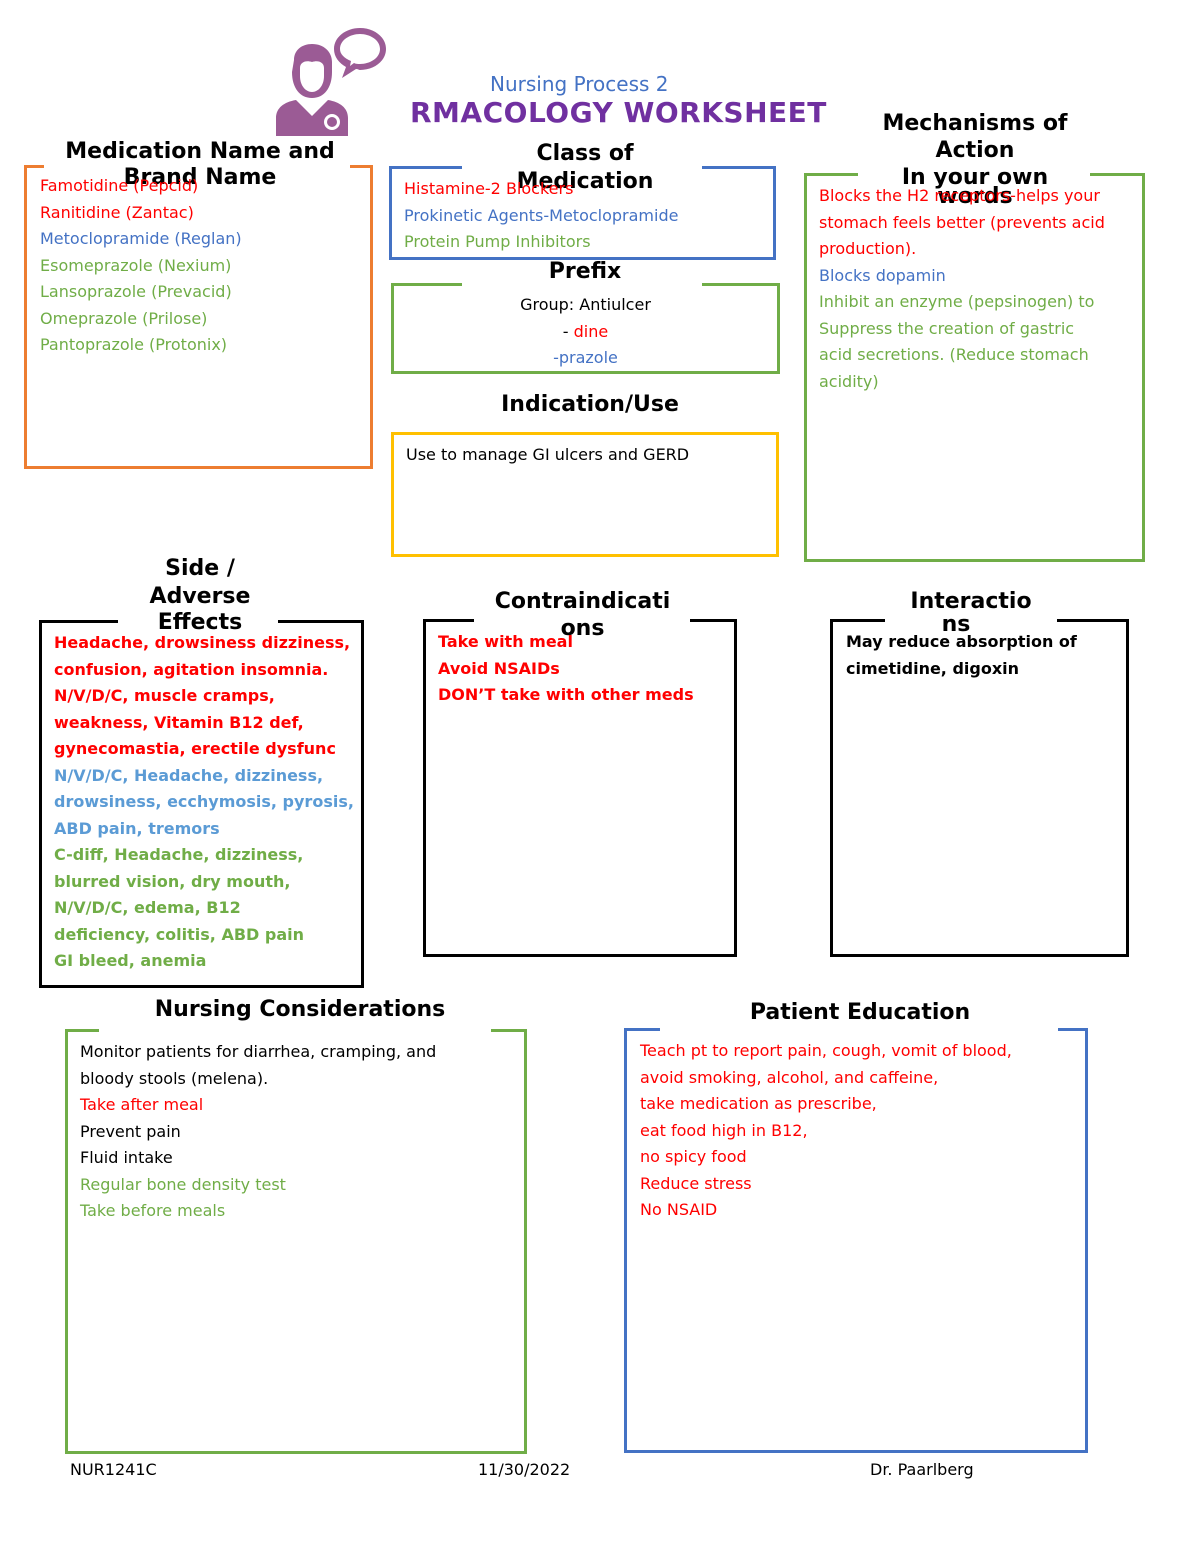  Describe the element at coordinates (137, 828) in the screenshot. I see `list-item: ABD pain, tremors` at that location.